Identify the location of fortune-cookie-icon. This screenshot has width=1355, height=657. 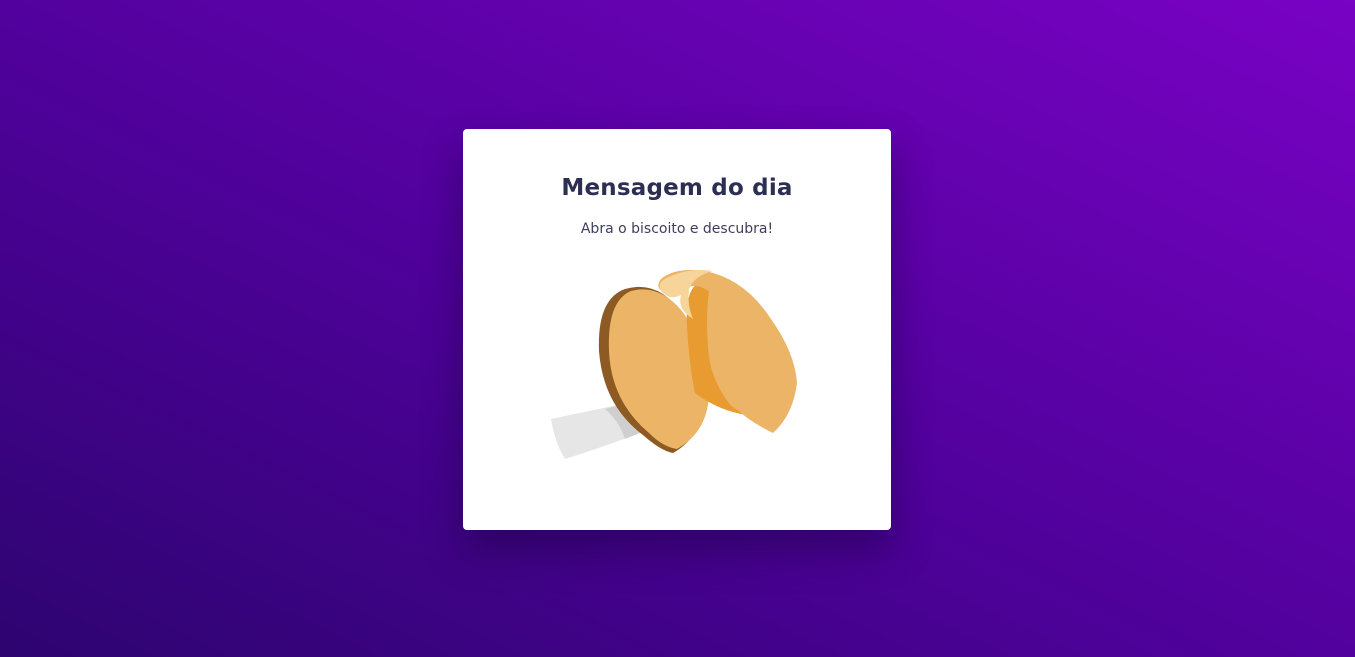
(674, 364).